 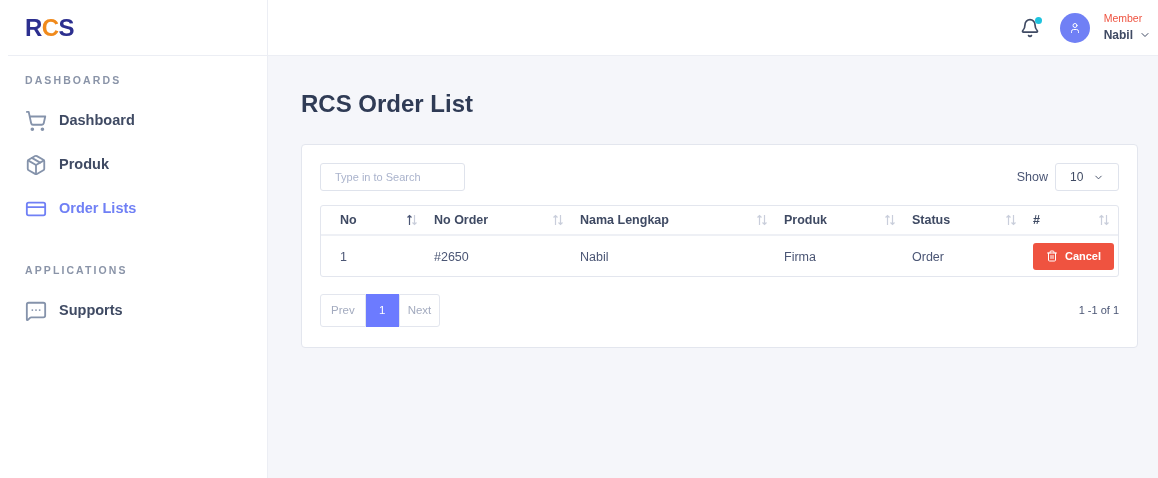 What do you see at coordinates (1123, 18) in the screenshot?
I see `user-role: Member` at bounding box center [1123, 18].